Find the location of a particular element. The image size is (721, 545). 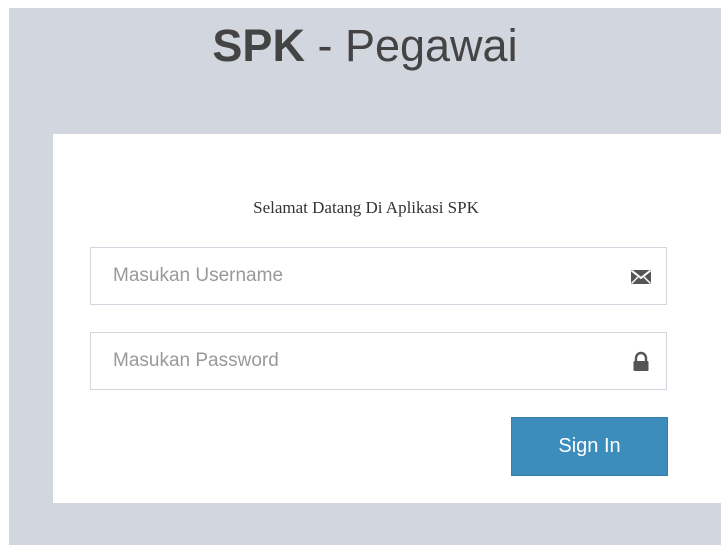

app-logo-rest: - Pegawai is located at coordinates (411, 45).